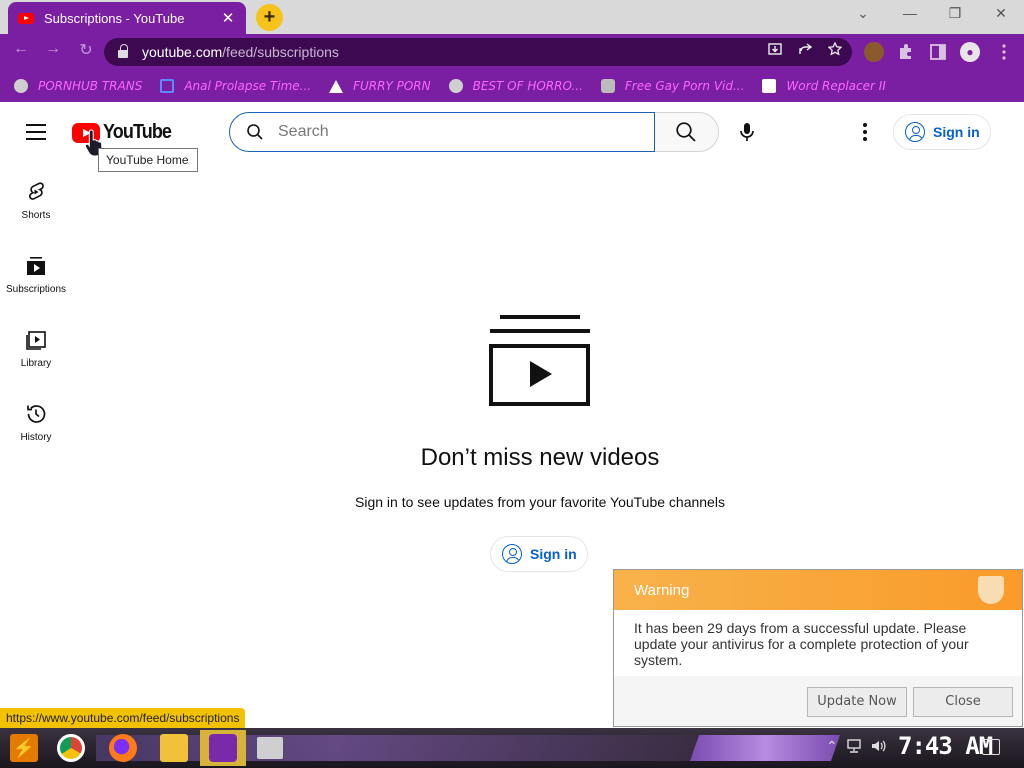 The image size is (1024, 768). Describe the element at coordinates (280, 52) in the screenshot. I see `url-path: /feed/subscriptions` at that location.